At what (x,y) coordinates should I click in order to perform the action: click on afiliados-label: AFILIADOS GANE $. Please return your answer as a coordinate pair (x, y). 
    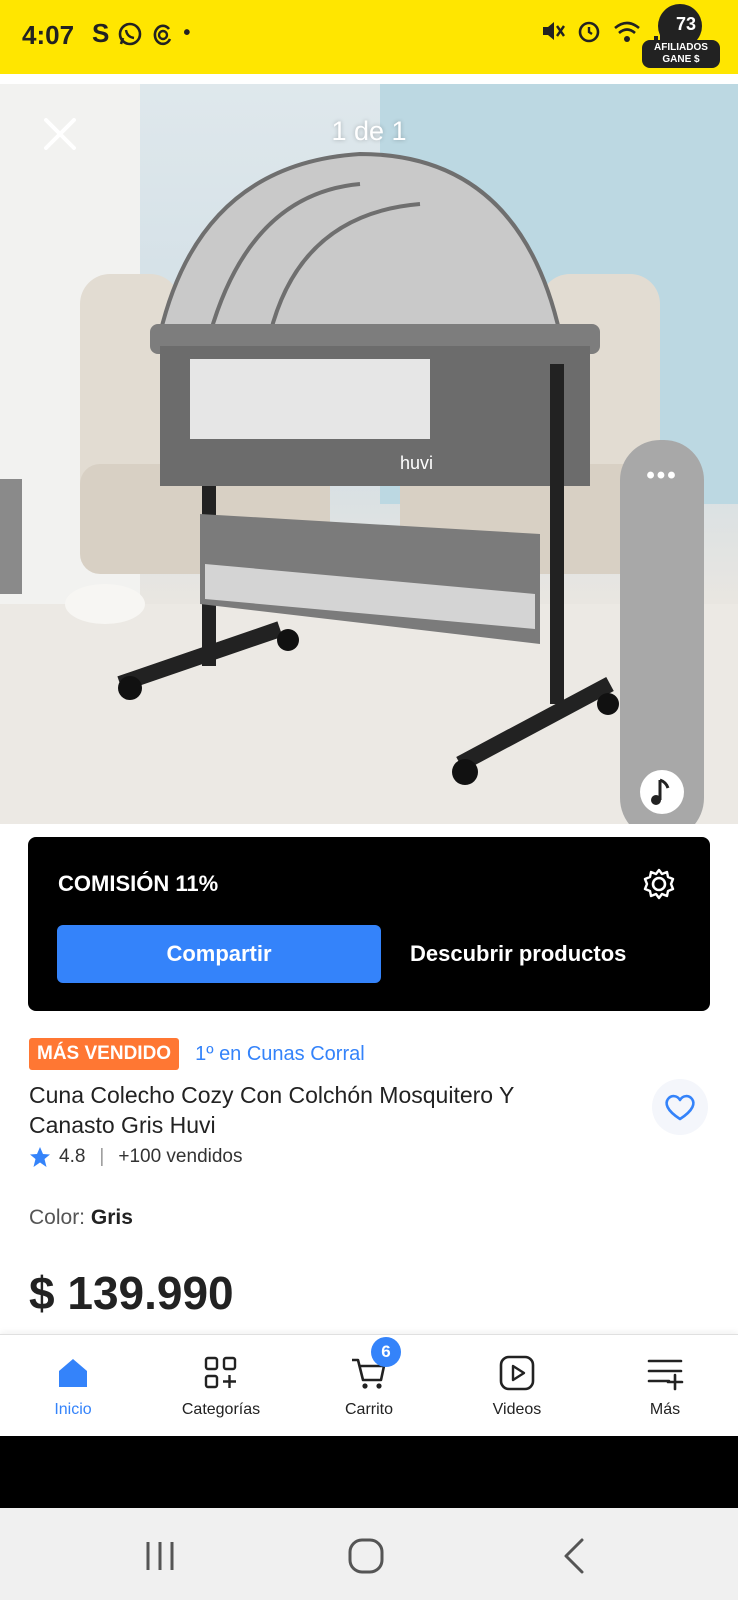
    Looking at the image, I should click on (681, 54).